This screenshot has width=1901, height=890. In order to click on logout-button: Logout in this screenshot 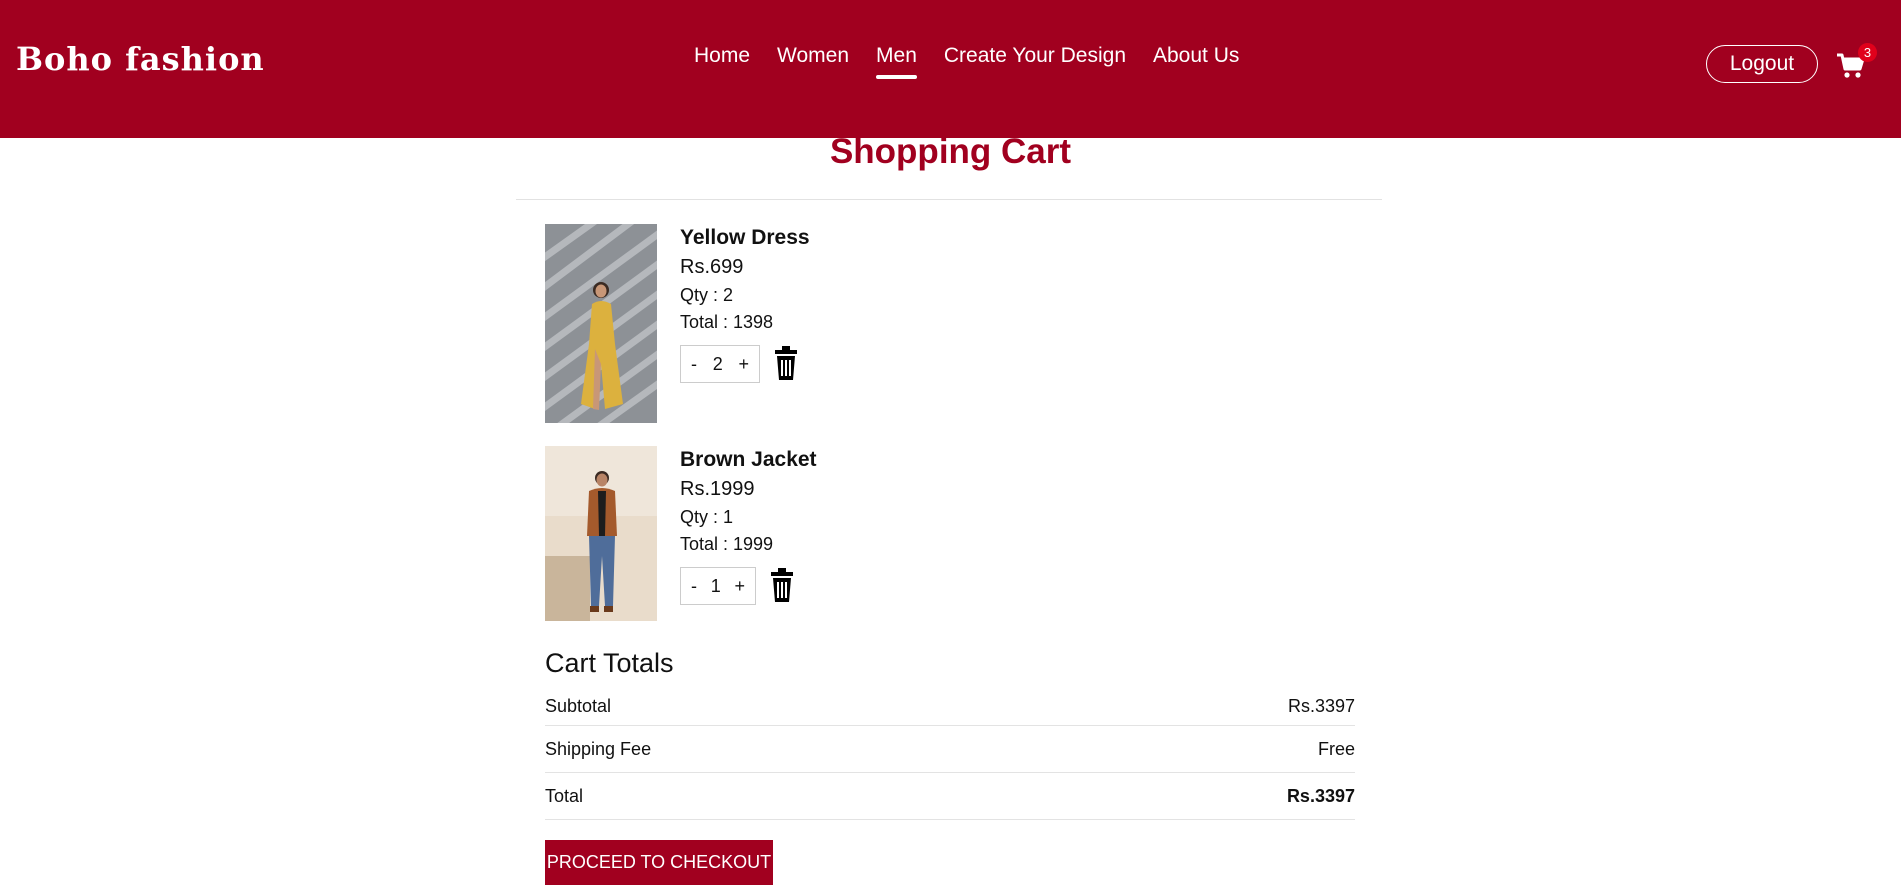, I will do `click(1762, 64)`.